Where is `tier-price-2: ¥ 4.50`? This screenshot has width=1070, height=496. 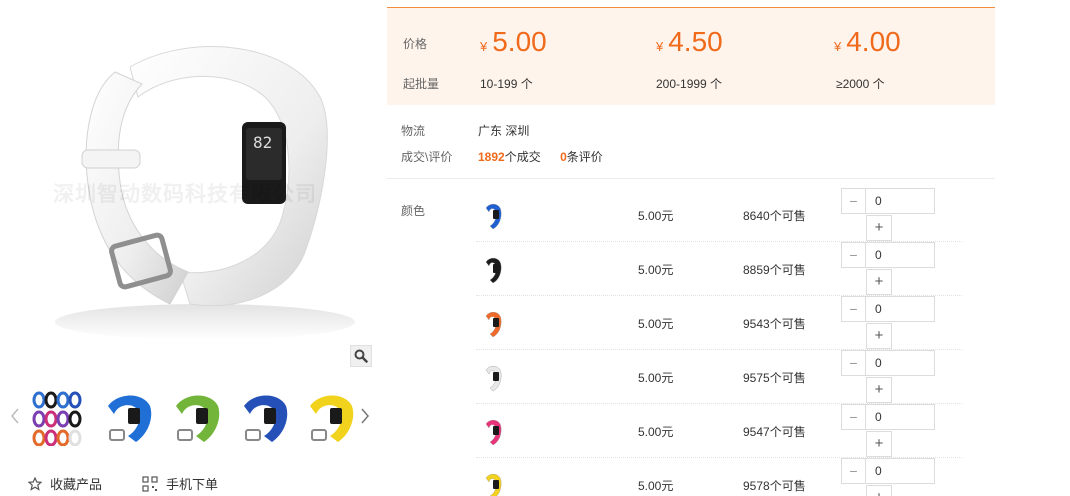 tier-price-2: ¥ 4.50 is located at coordinates (689, 42).